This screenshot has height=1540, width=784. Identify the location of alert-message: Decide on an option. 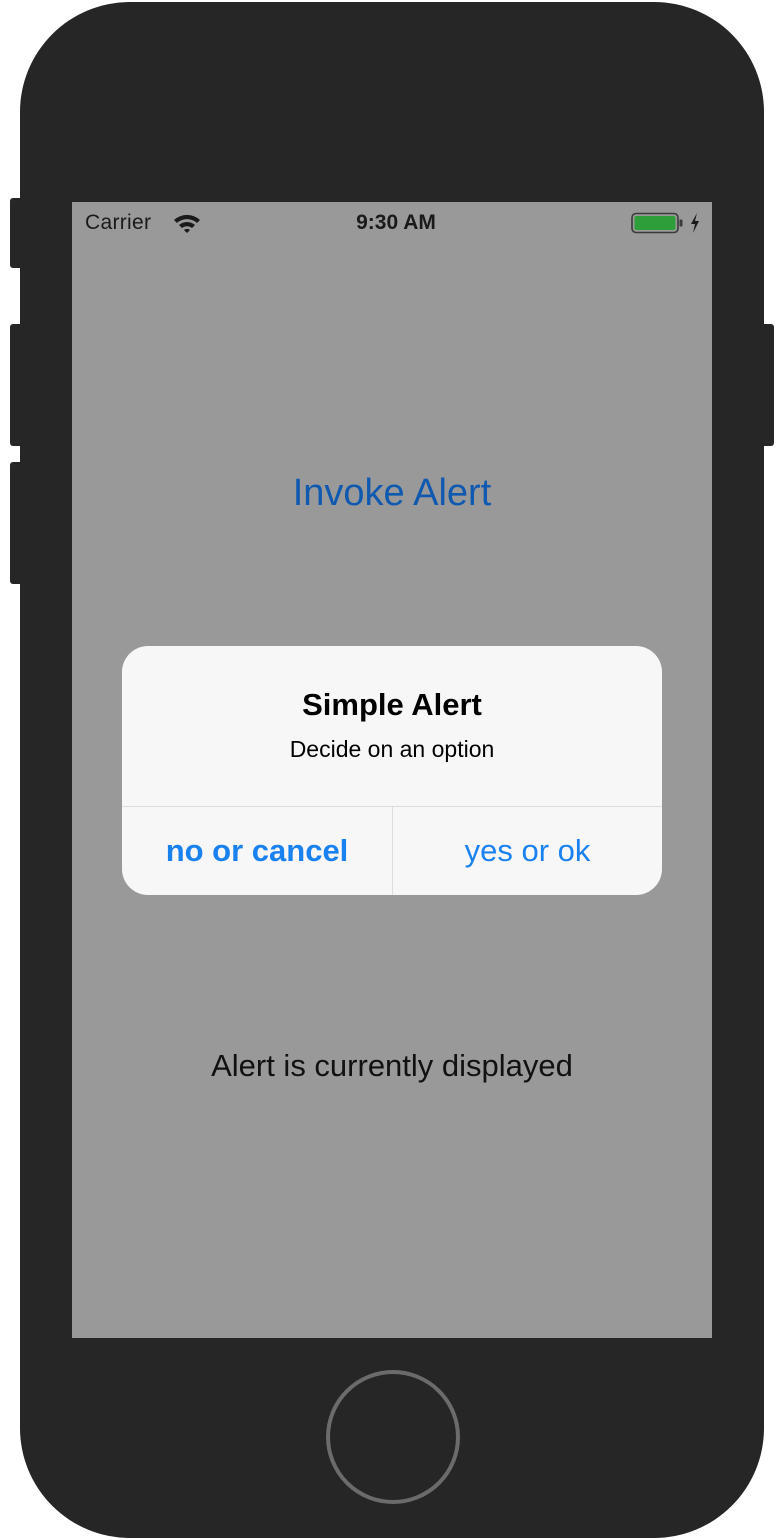
(392, 749).